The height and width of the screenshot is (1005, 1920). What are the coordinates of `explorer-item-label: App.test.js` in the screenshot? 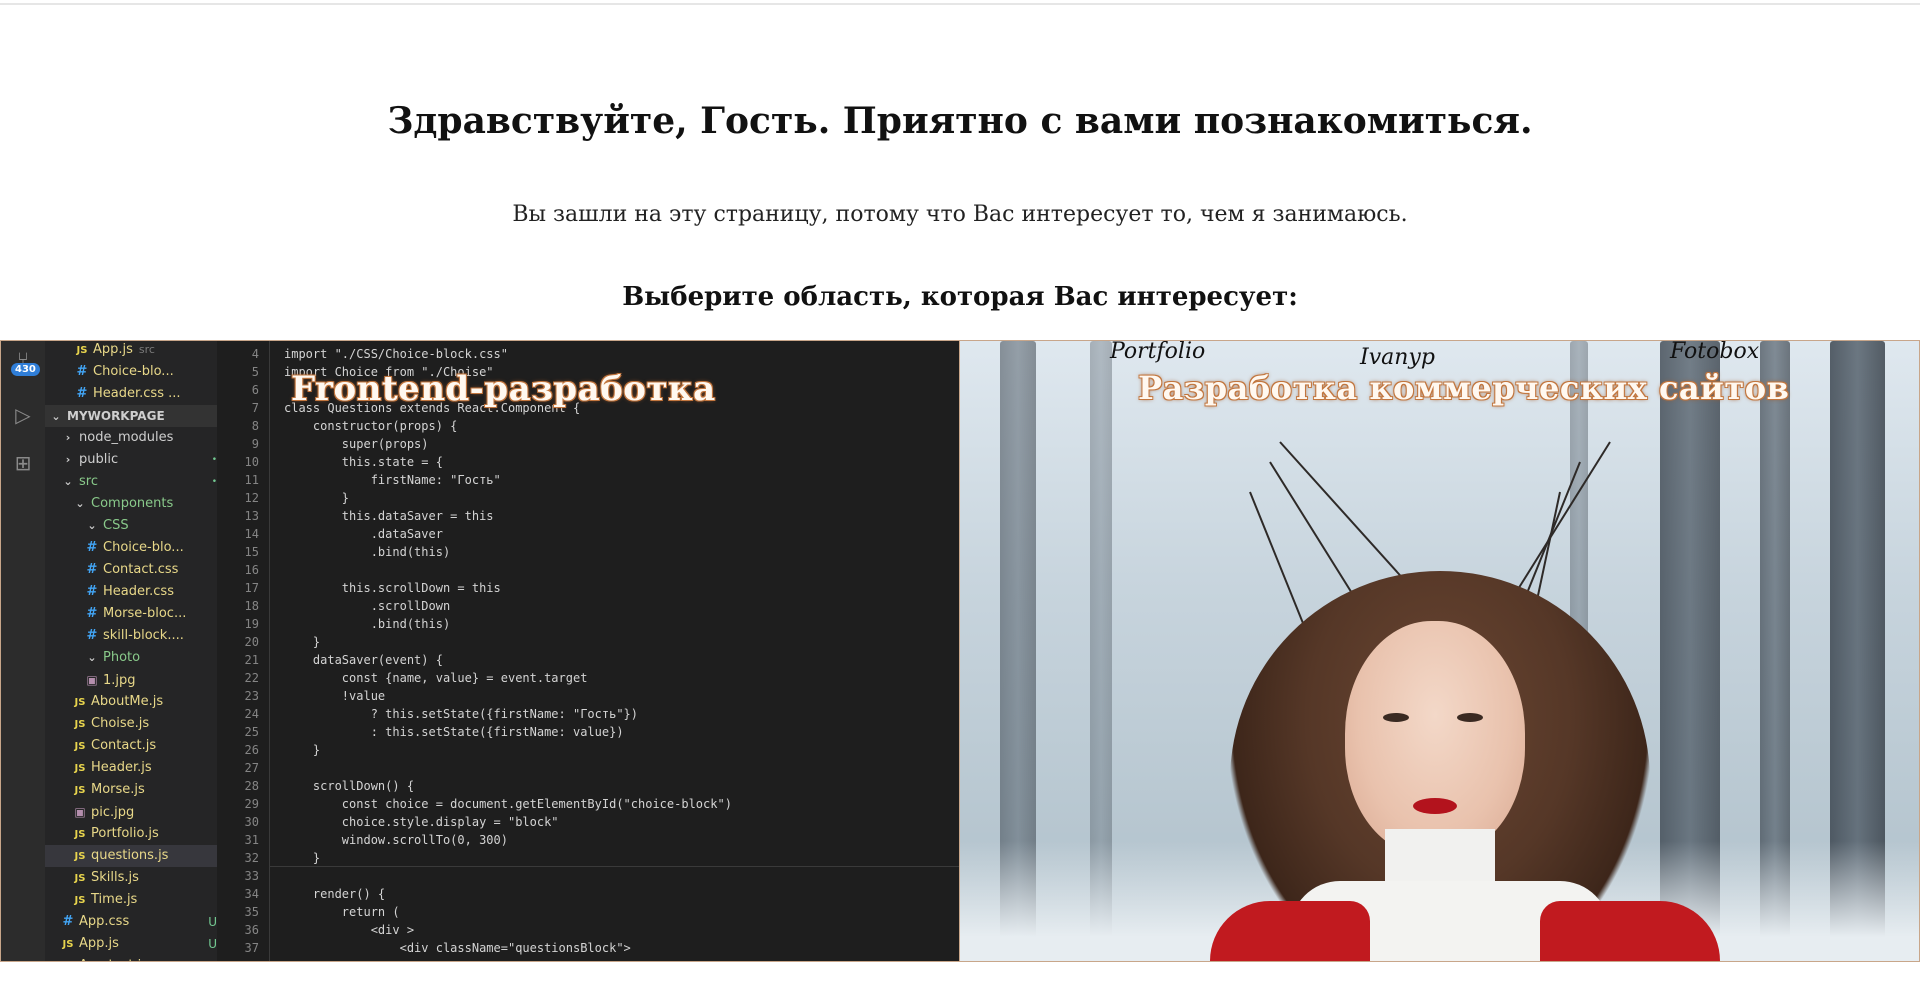 It's located at (113, 959).